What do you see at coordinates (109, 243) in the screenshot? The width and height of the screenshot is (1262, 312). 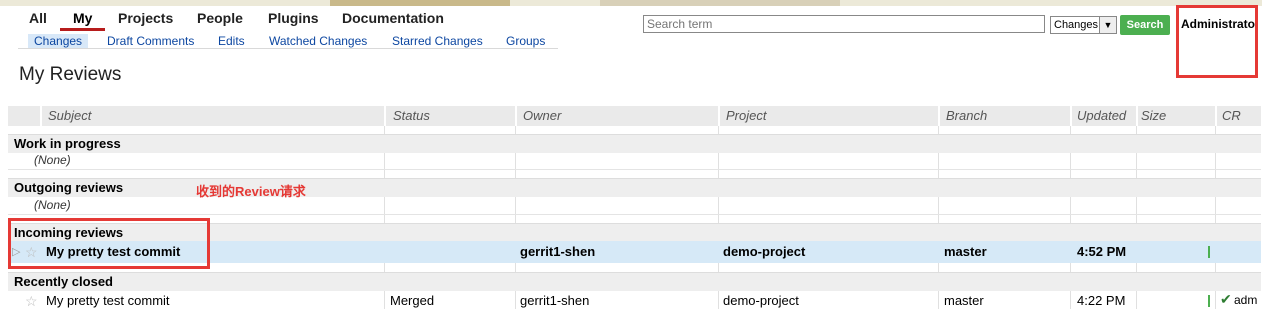 I see `incoming-highlight-box` at bounding box center [109, 243].